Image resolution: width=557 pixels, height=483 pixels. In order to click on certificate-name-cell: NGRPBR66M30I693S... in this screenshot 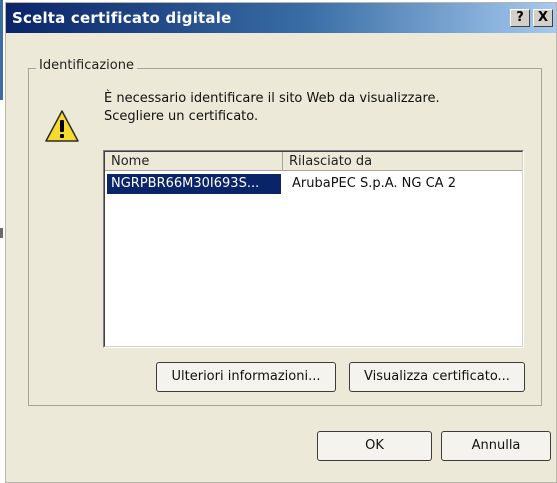, I will do `click(194, 184)`.